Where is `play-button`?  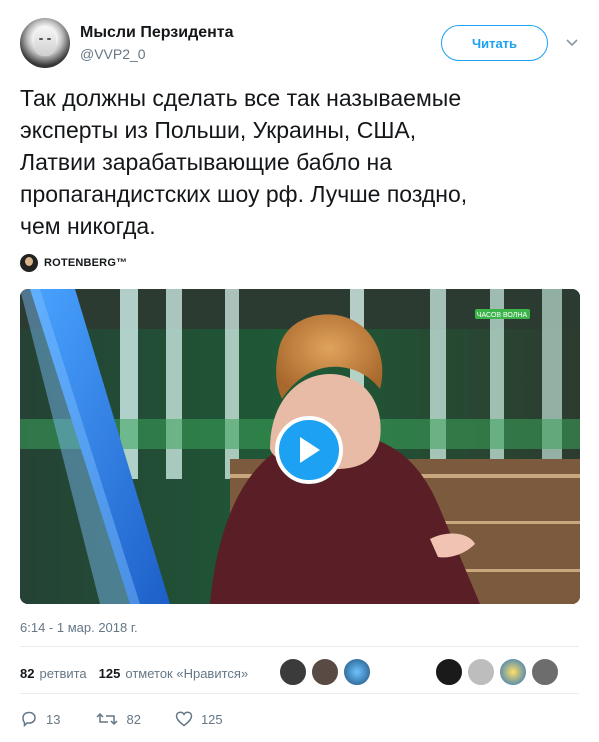
play-button is located at coordinates (309, 450).